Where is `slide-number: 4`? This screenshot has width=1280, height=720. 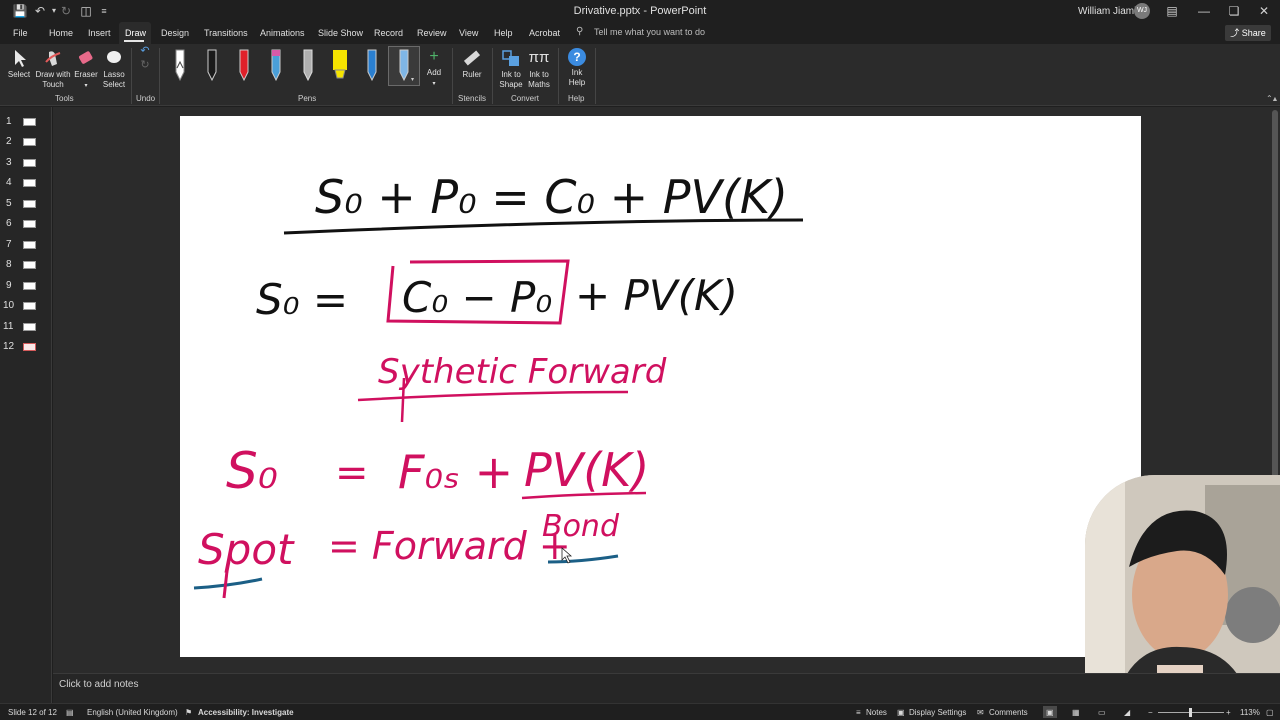 slide-number: 4 is located at coordinates (13, 182).